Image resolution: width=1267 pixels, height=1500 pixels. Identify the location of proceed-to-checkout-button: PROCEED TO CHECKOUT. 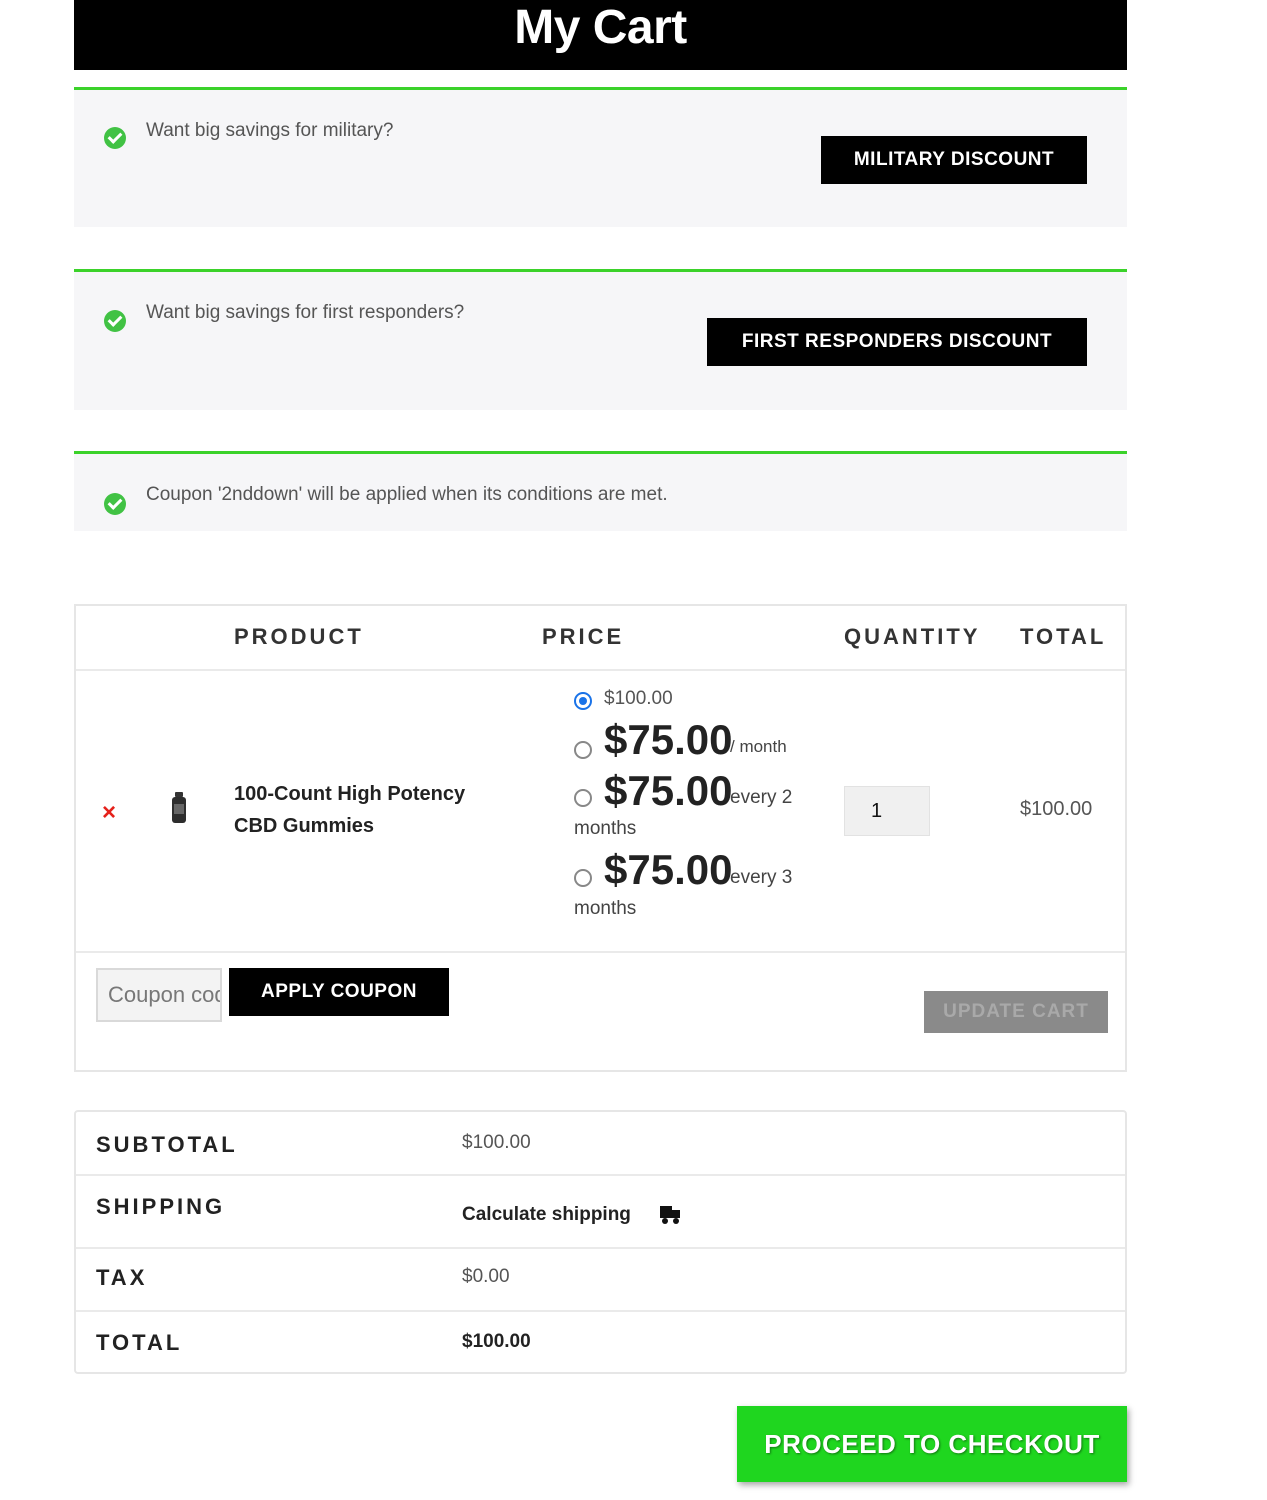
(932, 1444).